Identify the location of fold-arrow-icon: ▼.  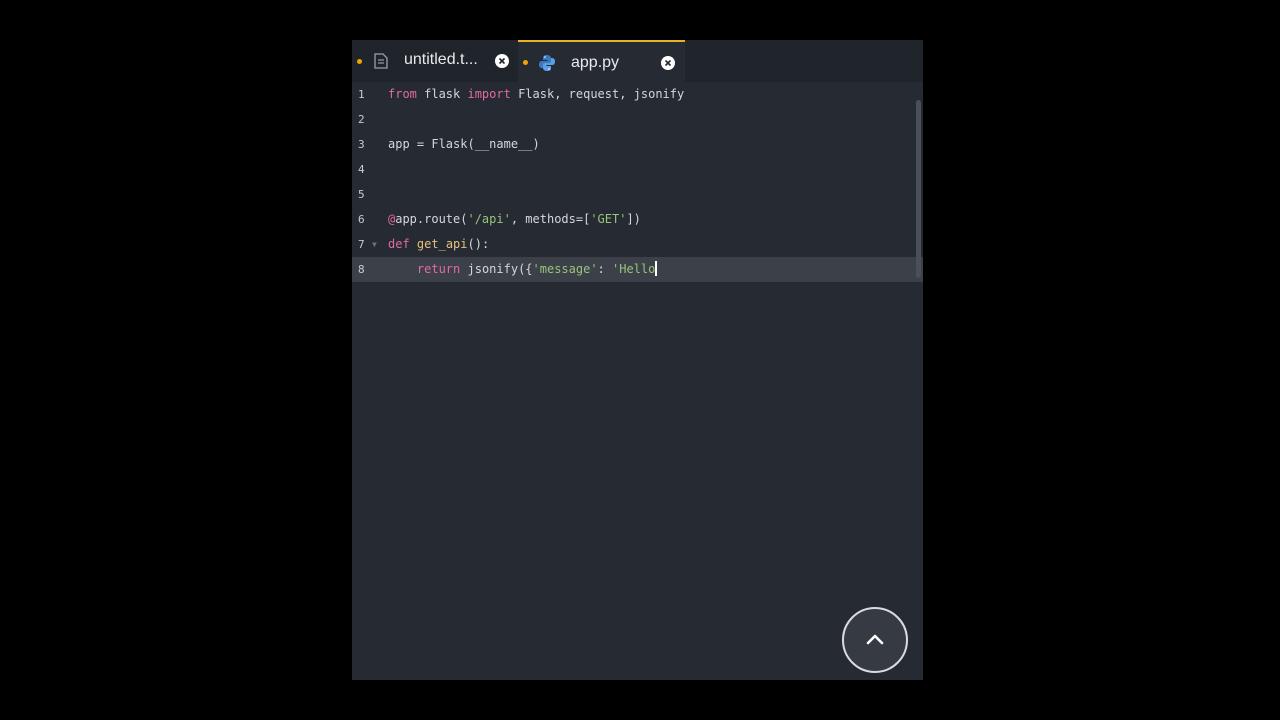
(374, 244).